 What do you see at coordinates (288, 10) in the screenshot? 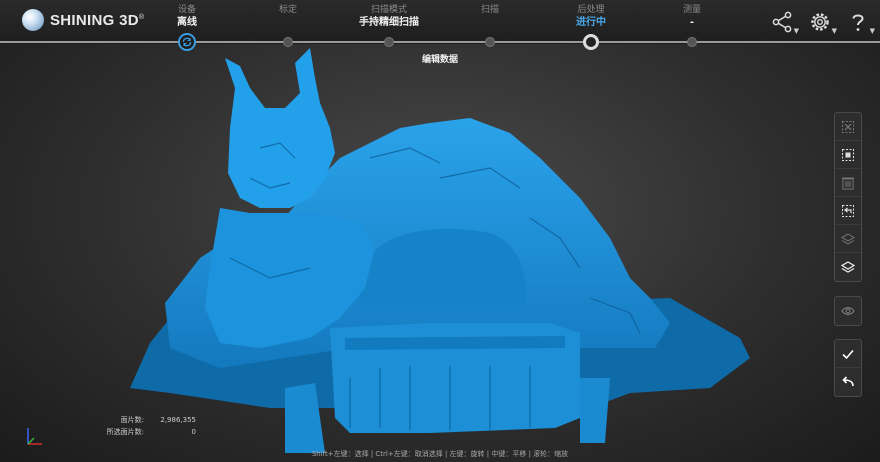
I see `step-calibration: 标定` at bounding box center [288, 10].